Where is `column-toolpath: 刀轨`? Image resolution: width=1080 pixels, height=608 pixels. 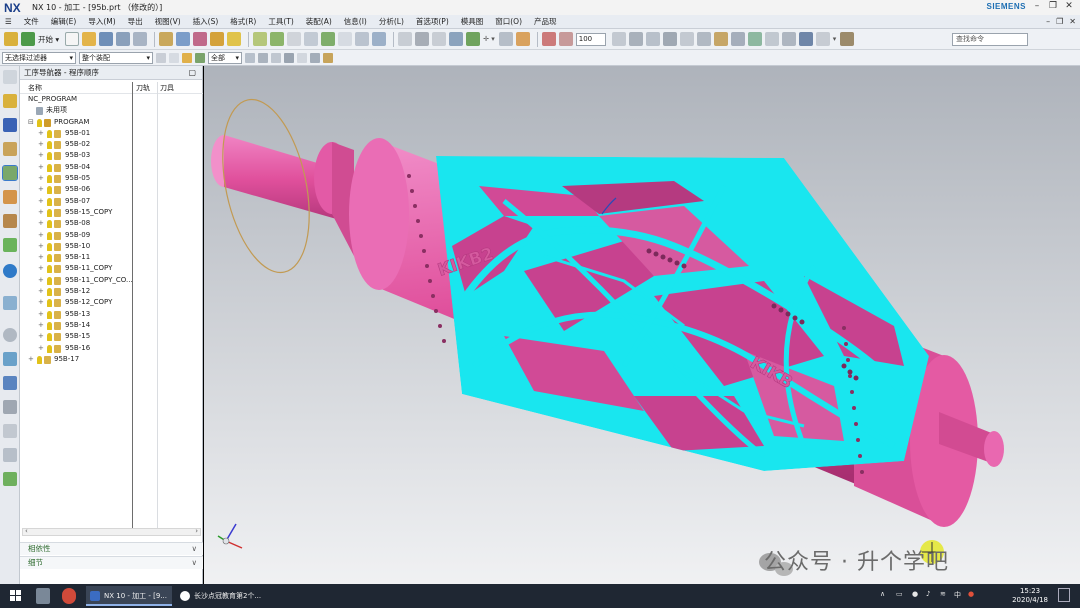
column-toolpath: 刀轨 is located at coordinates (143, 88).